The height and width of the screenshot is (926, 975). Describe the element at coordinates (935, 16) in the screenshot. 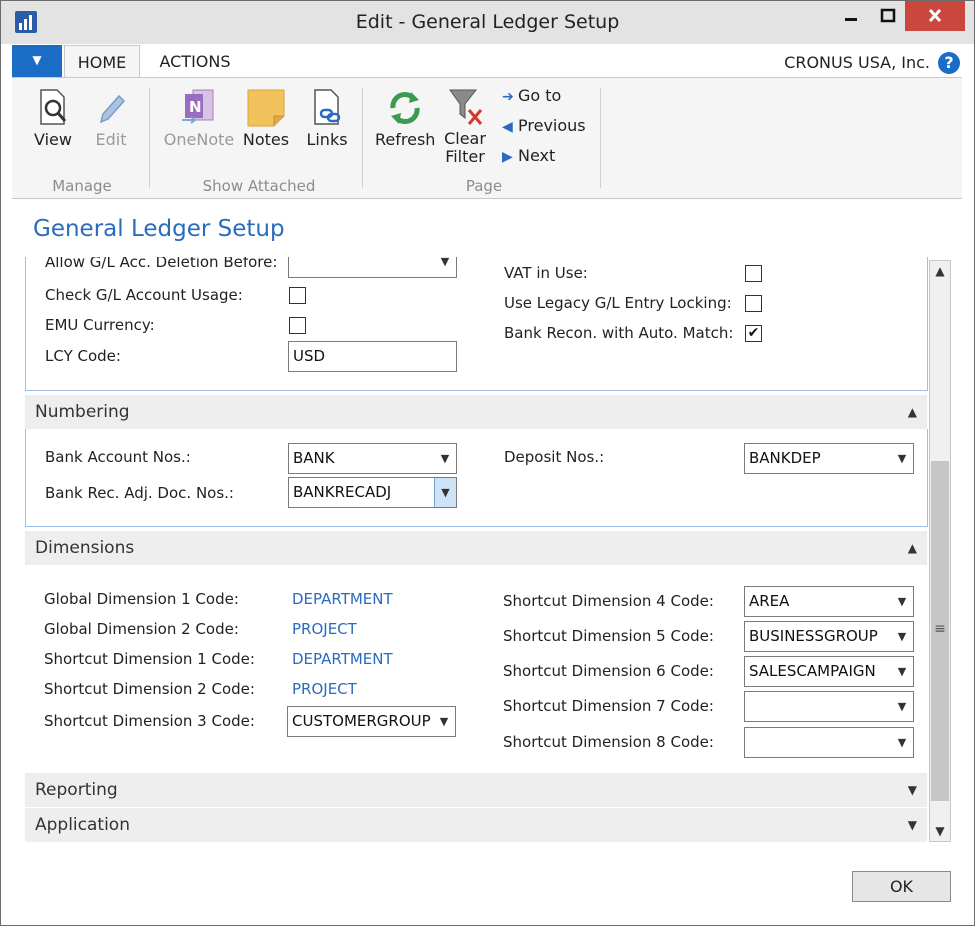

I see `close-button` at that location.